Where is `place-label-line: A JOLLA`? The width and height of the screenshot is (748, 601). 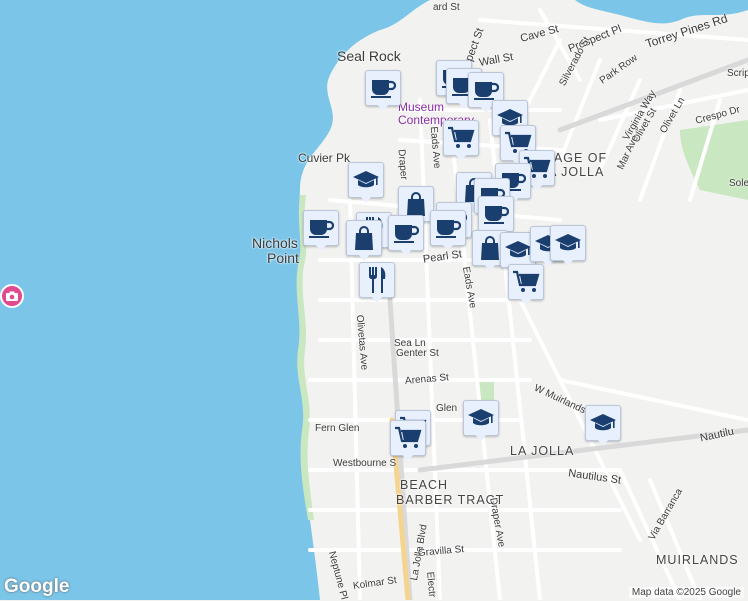
place-label-line: A JOLLA is located at coordinates (576, 172).